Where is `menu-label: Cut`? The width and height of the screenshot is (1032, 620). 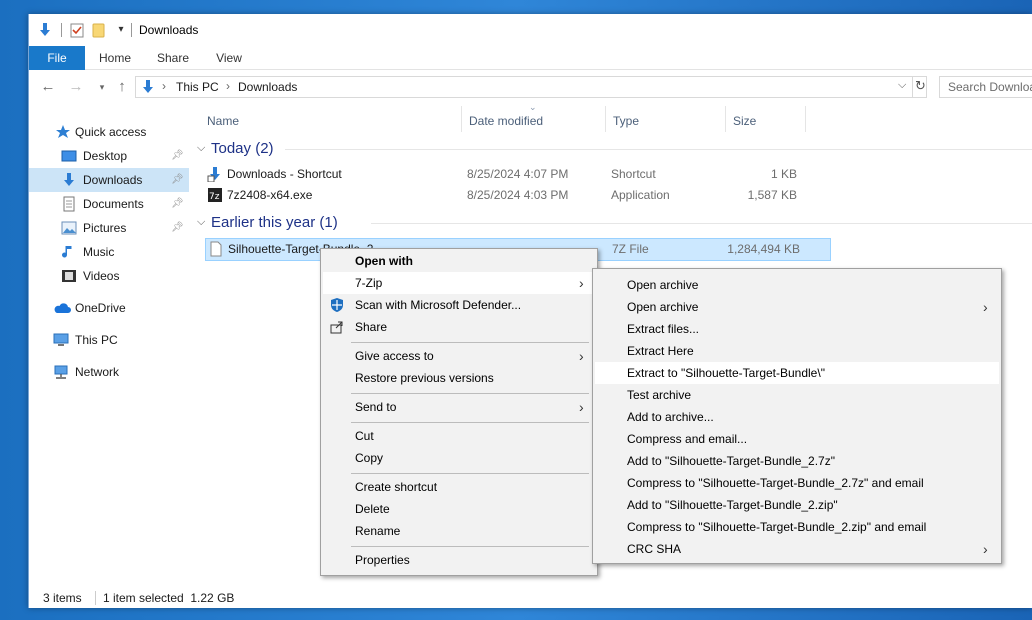
menu-label: Cut is located at coordinates (364, 436).